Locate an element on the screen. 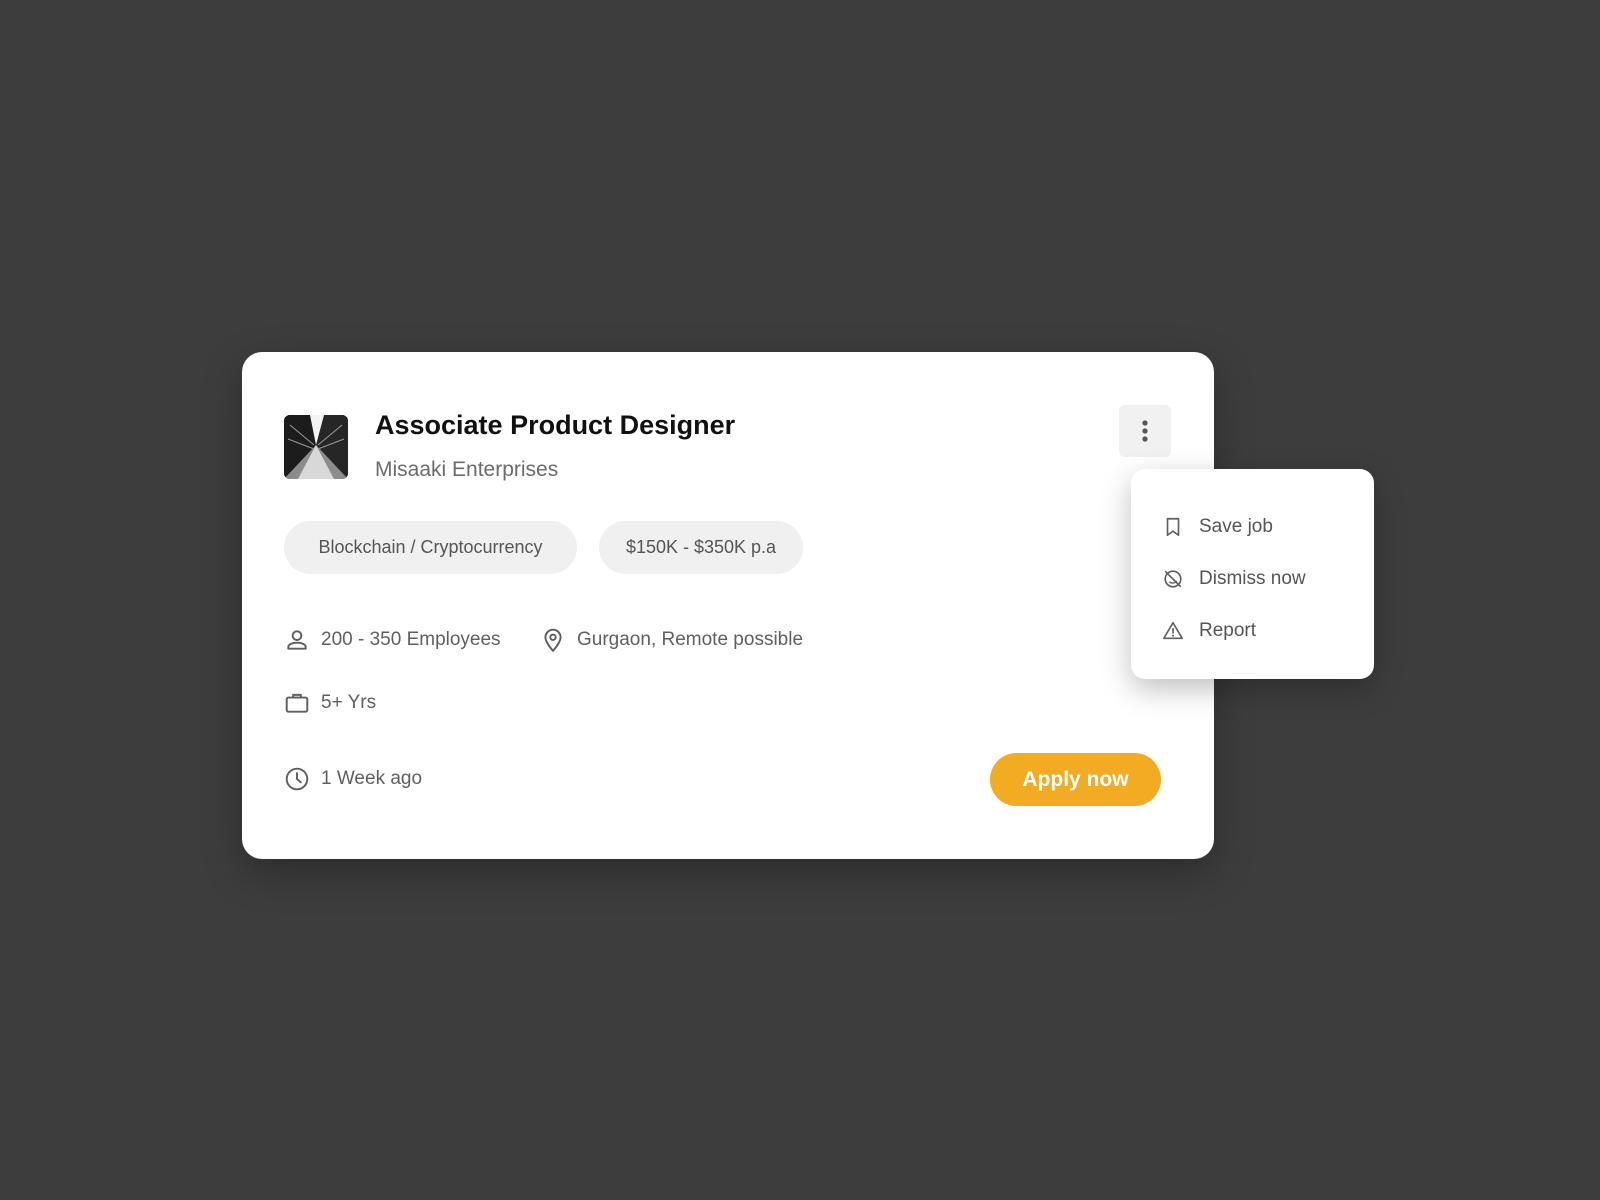 This screenshot has width=1600, height=1200. experience-text: 5+ Yrs is located at coordinates (349, 702).